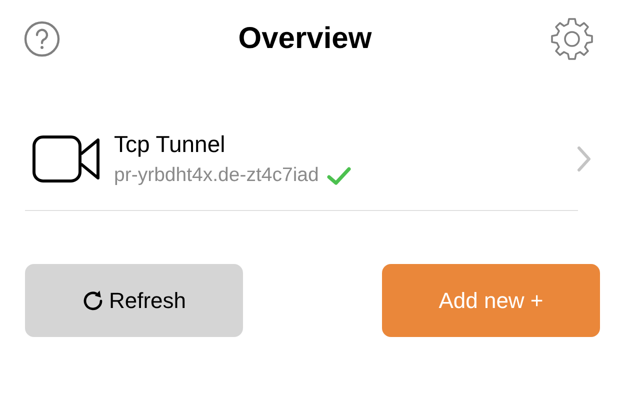 The height and width of the screenshot is (400, 619). I want to click on tunnel-address: pr-yrbdht4x.de-zt4c7iad, so click(216, 175).